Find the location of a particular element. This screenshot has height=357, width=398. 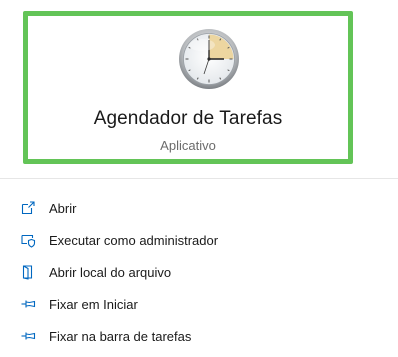

divider is located at coordinates (199, 178).